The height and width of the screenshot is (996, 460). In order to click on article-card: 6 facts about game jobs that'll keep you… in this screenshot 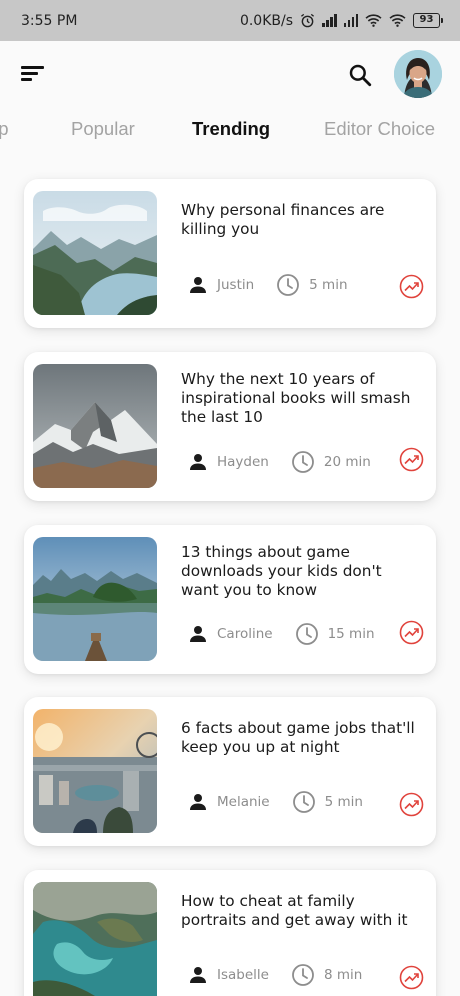, I will do `click(230, 771)`.